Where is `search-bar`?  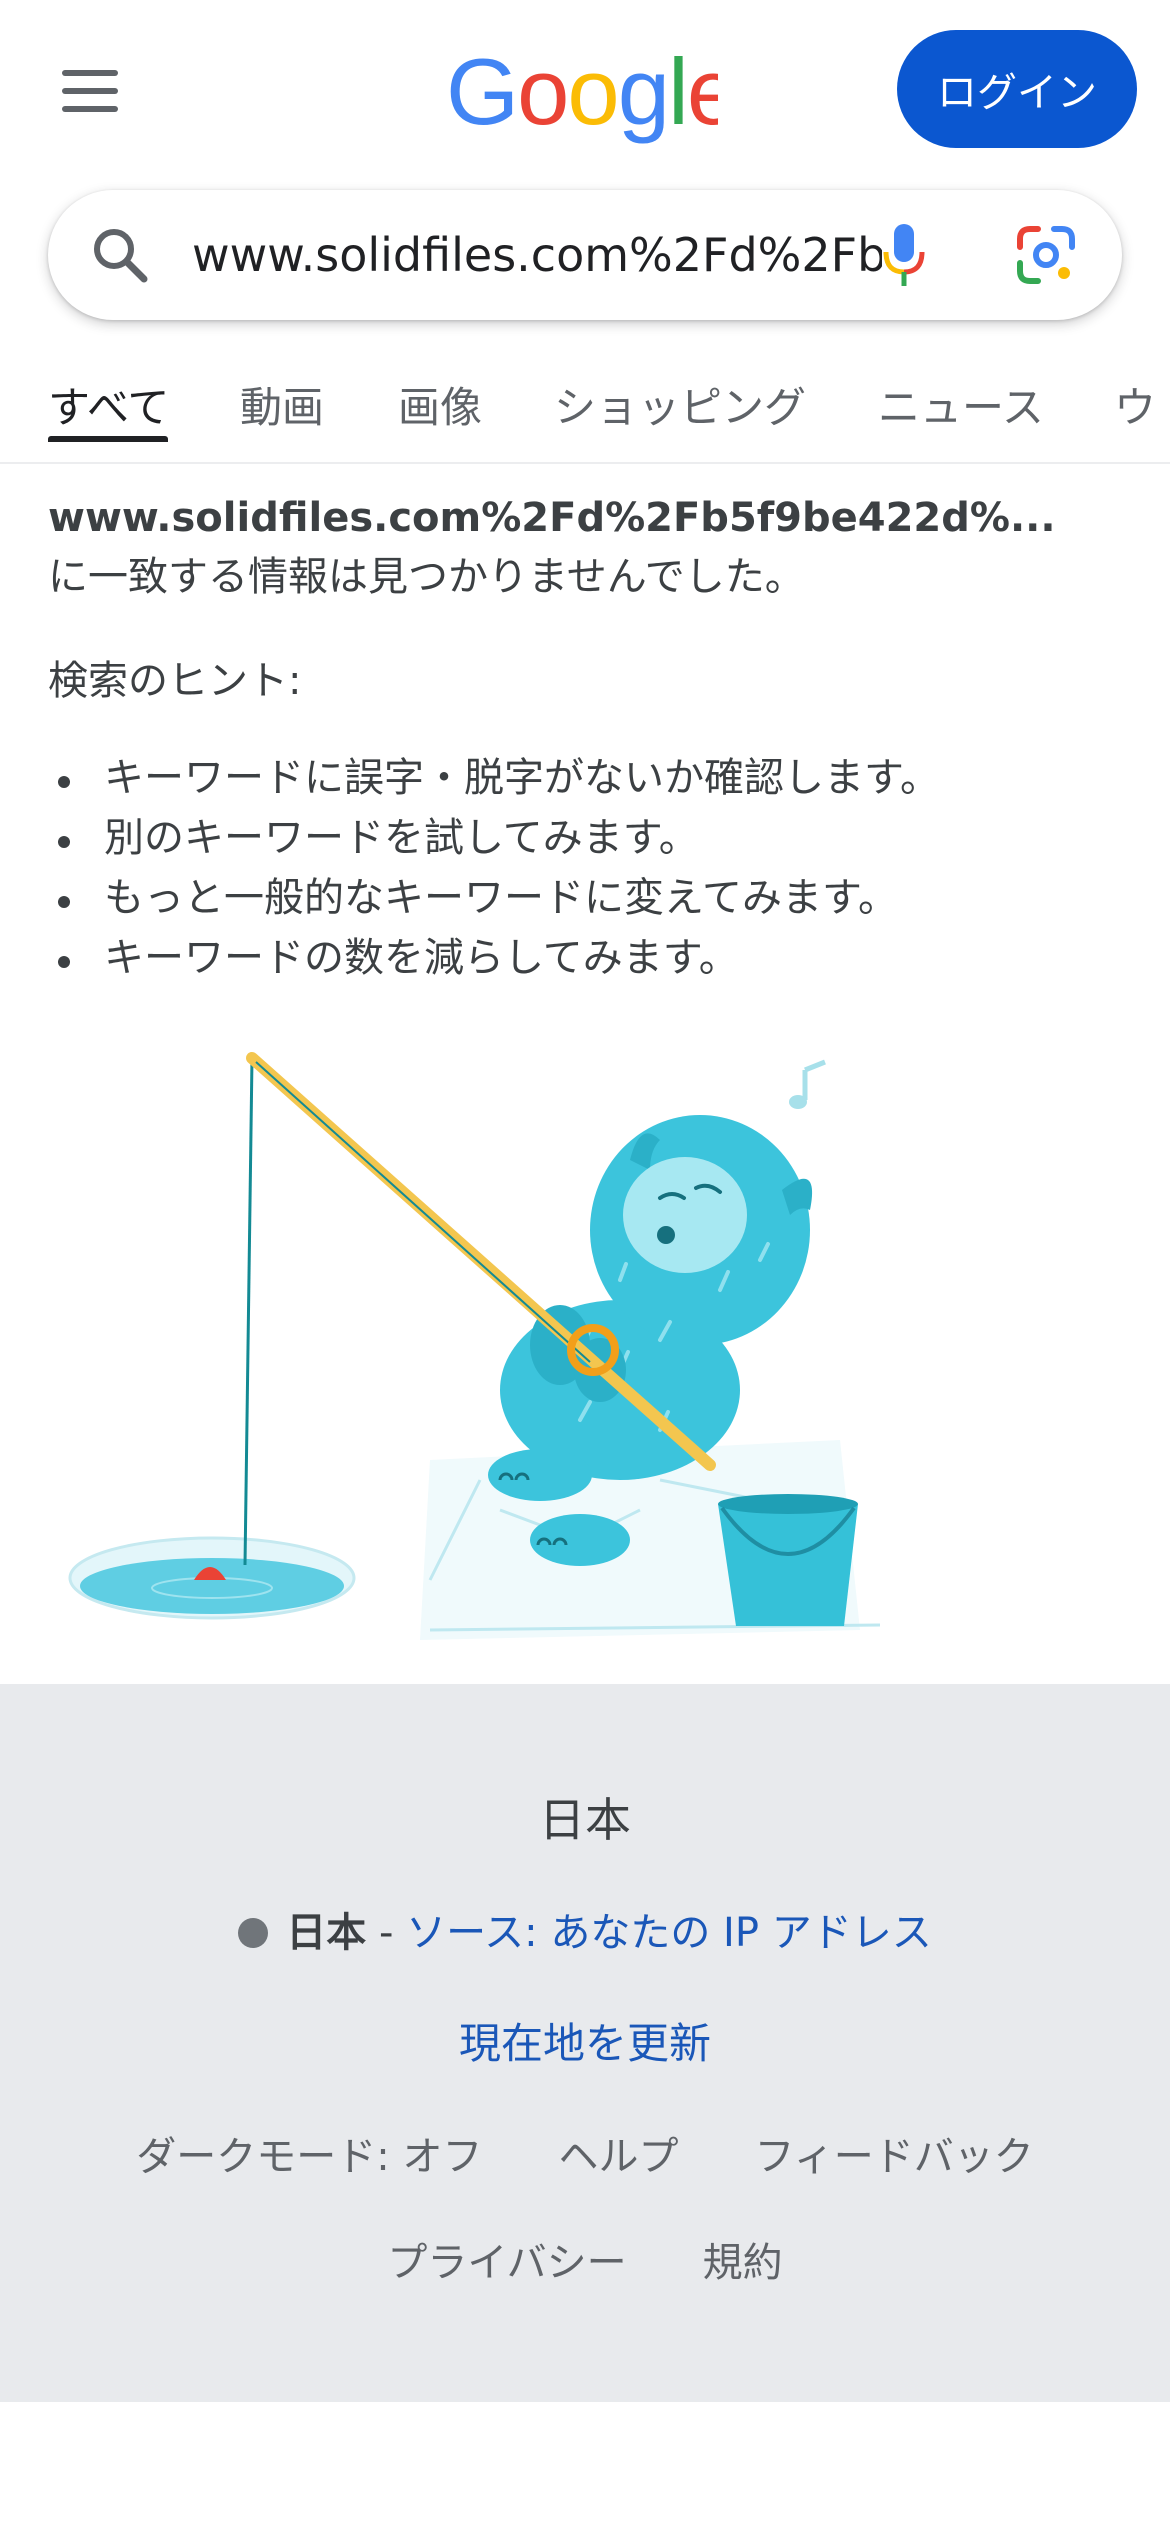
search-bar is located at coordinates (585, 255).